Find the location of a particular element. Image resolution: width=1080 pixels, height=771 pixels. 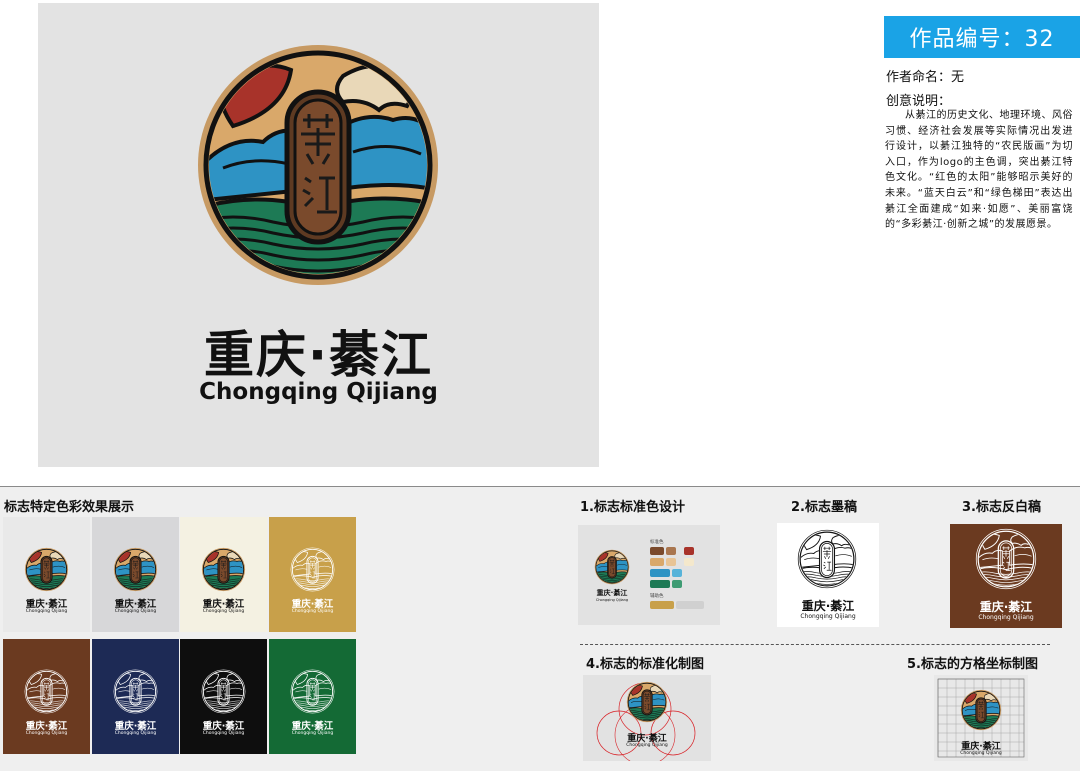

grid-drawing-thumbnail: 重庆·綦江 Chongqing Qijiang is located at coordinates (981, 718).